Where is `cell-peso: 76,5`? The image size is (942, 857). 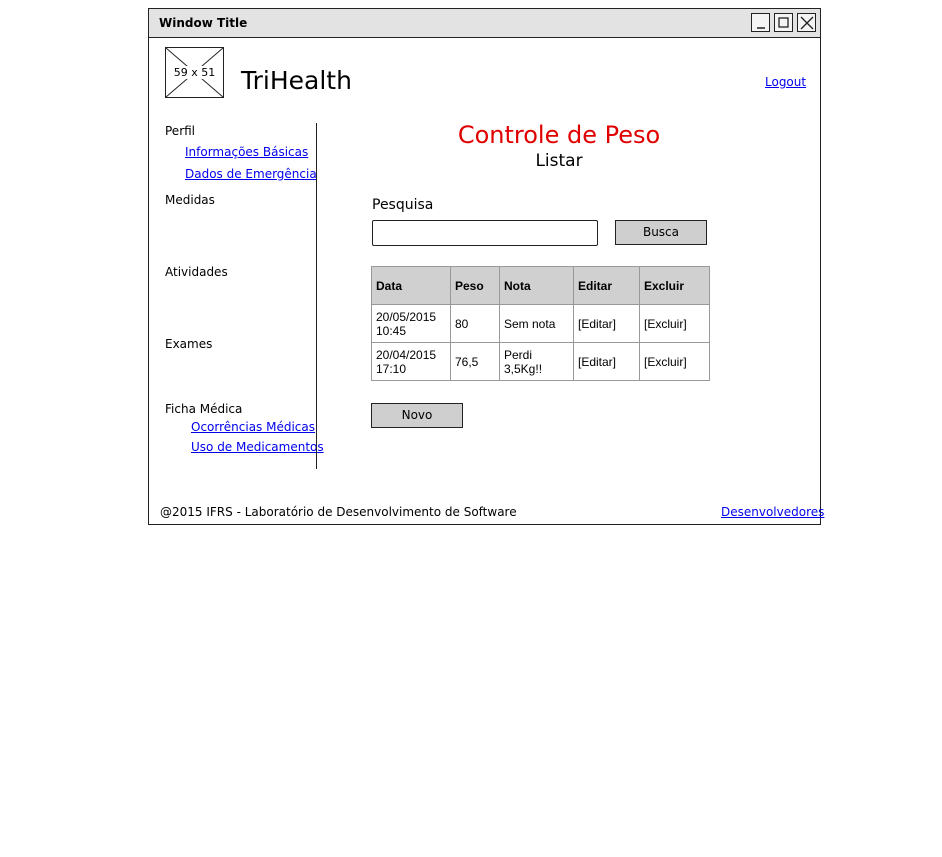
cell-peso: 76,5 is located at coordinates (475, 361).